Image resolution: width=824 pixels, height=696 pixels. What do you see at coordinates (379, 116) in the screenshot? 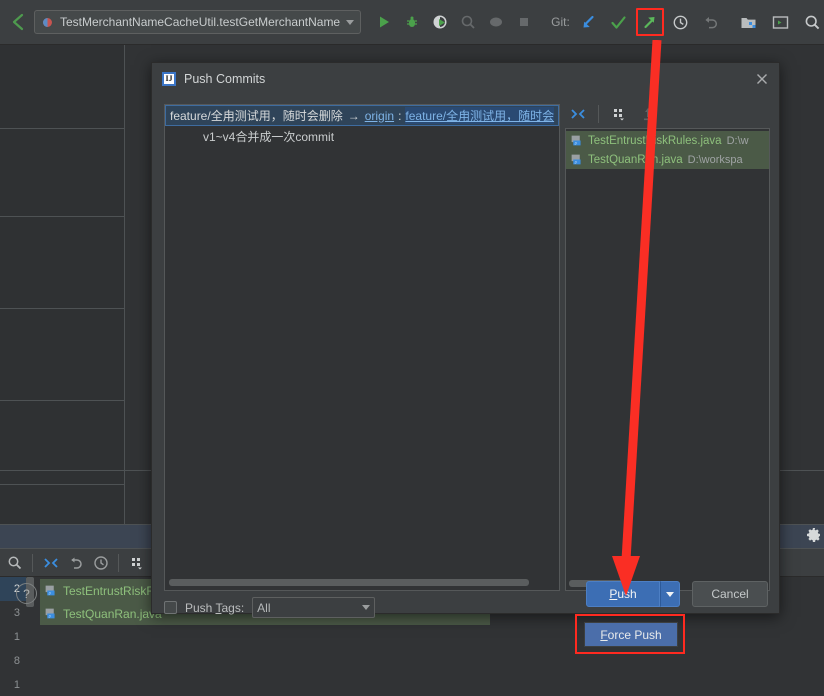
I see `remote-link: origin` at bounding box center [379, 116].